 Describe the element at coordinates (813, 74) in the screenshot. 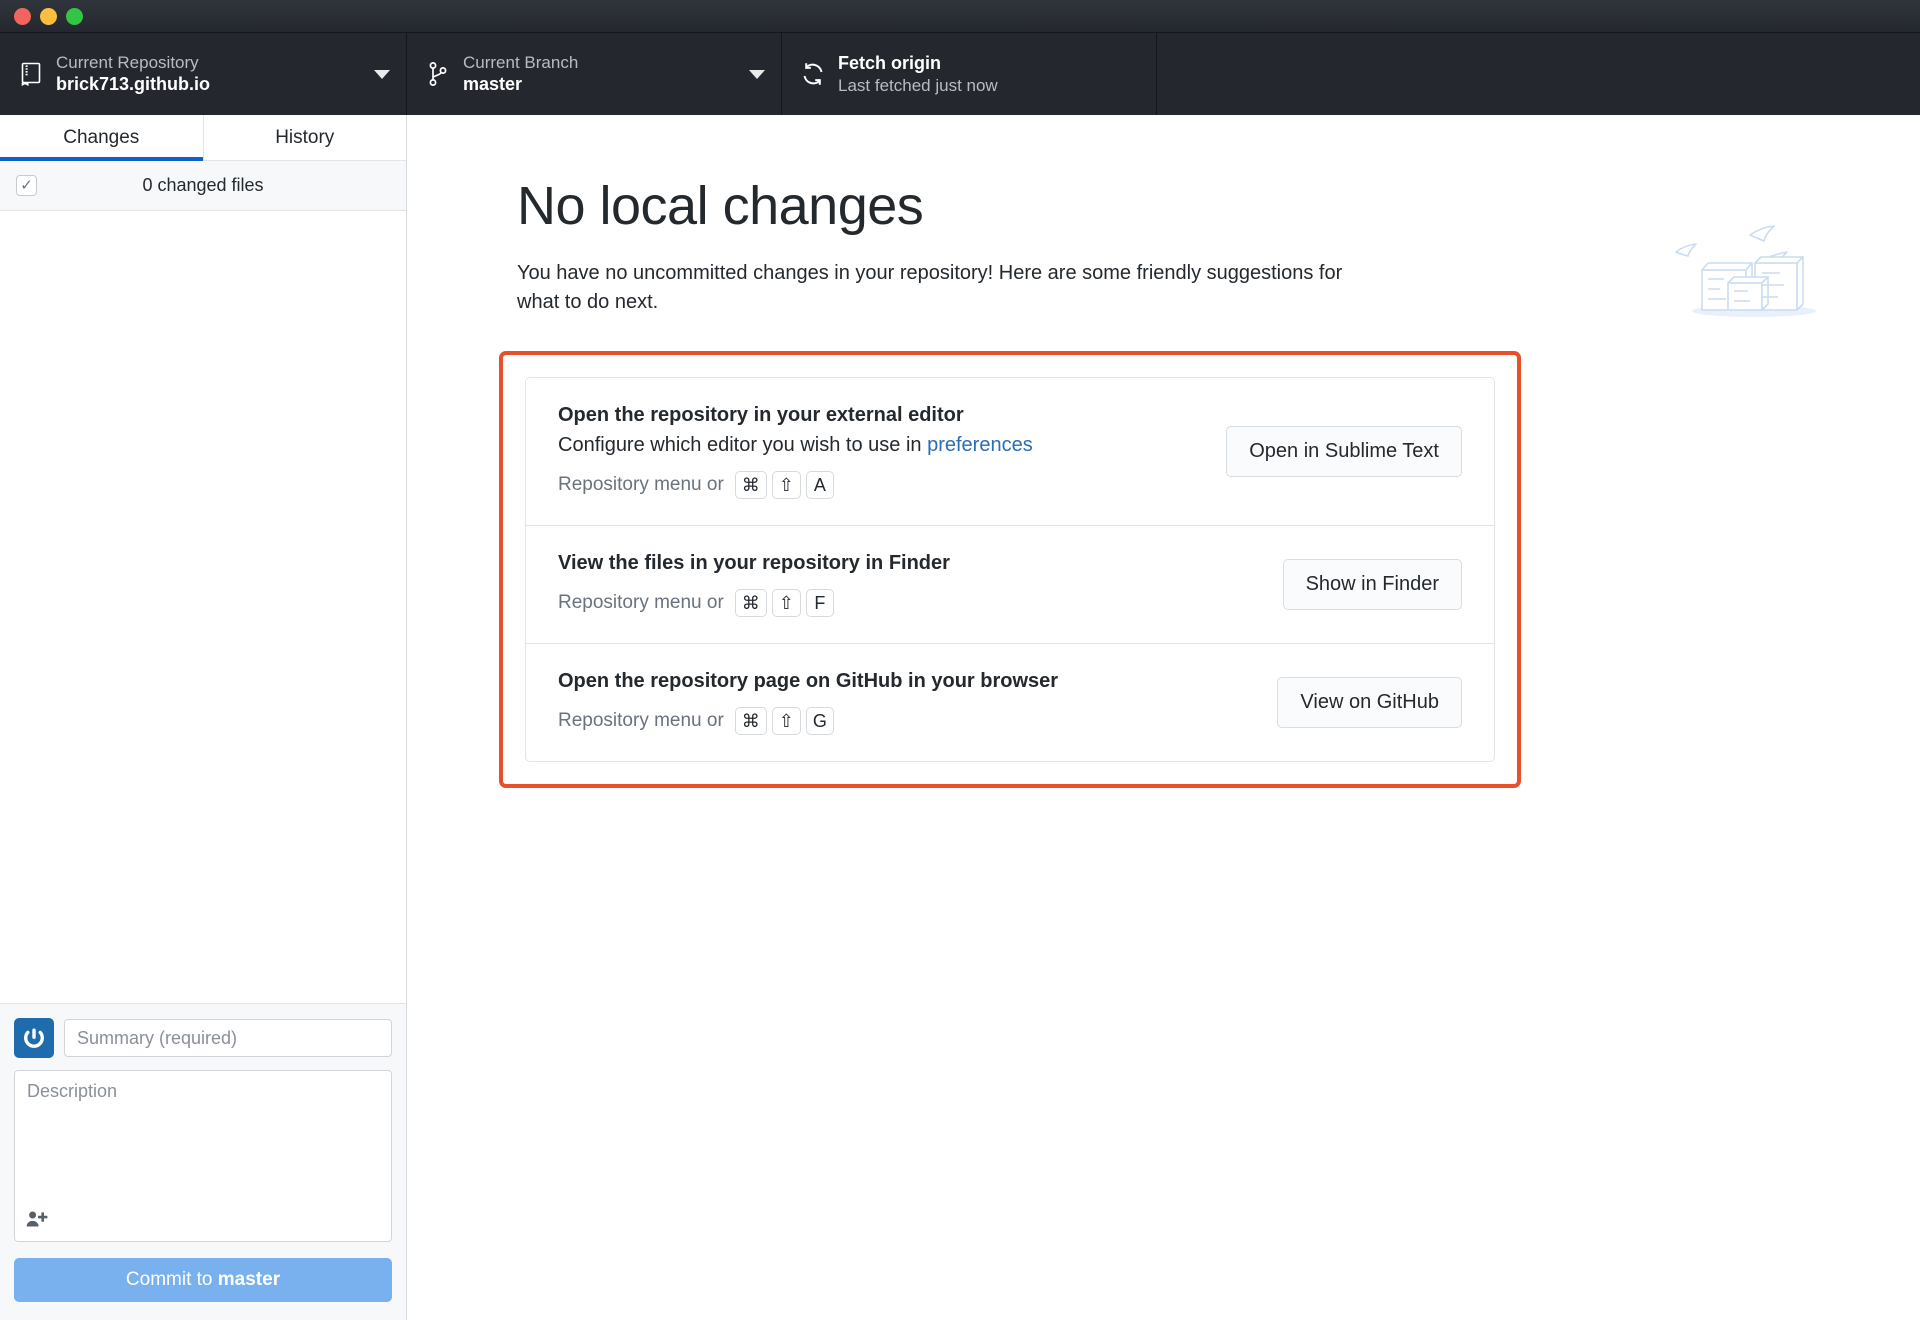

I see `sync-refresh-icon` at that location.